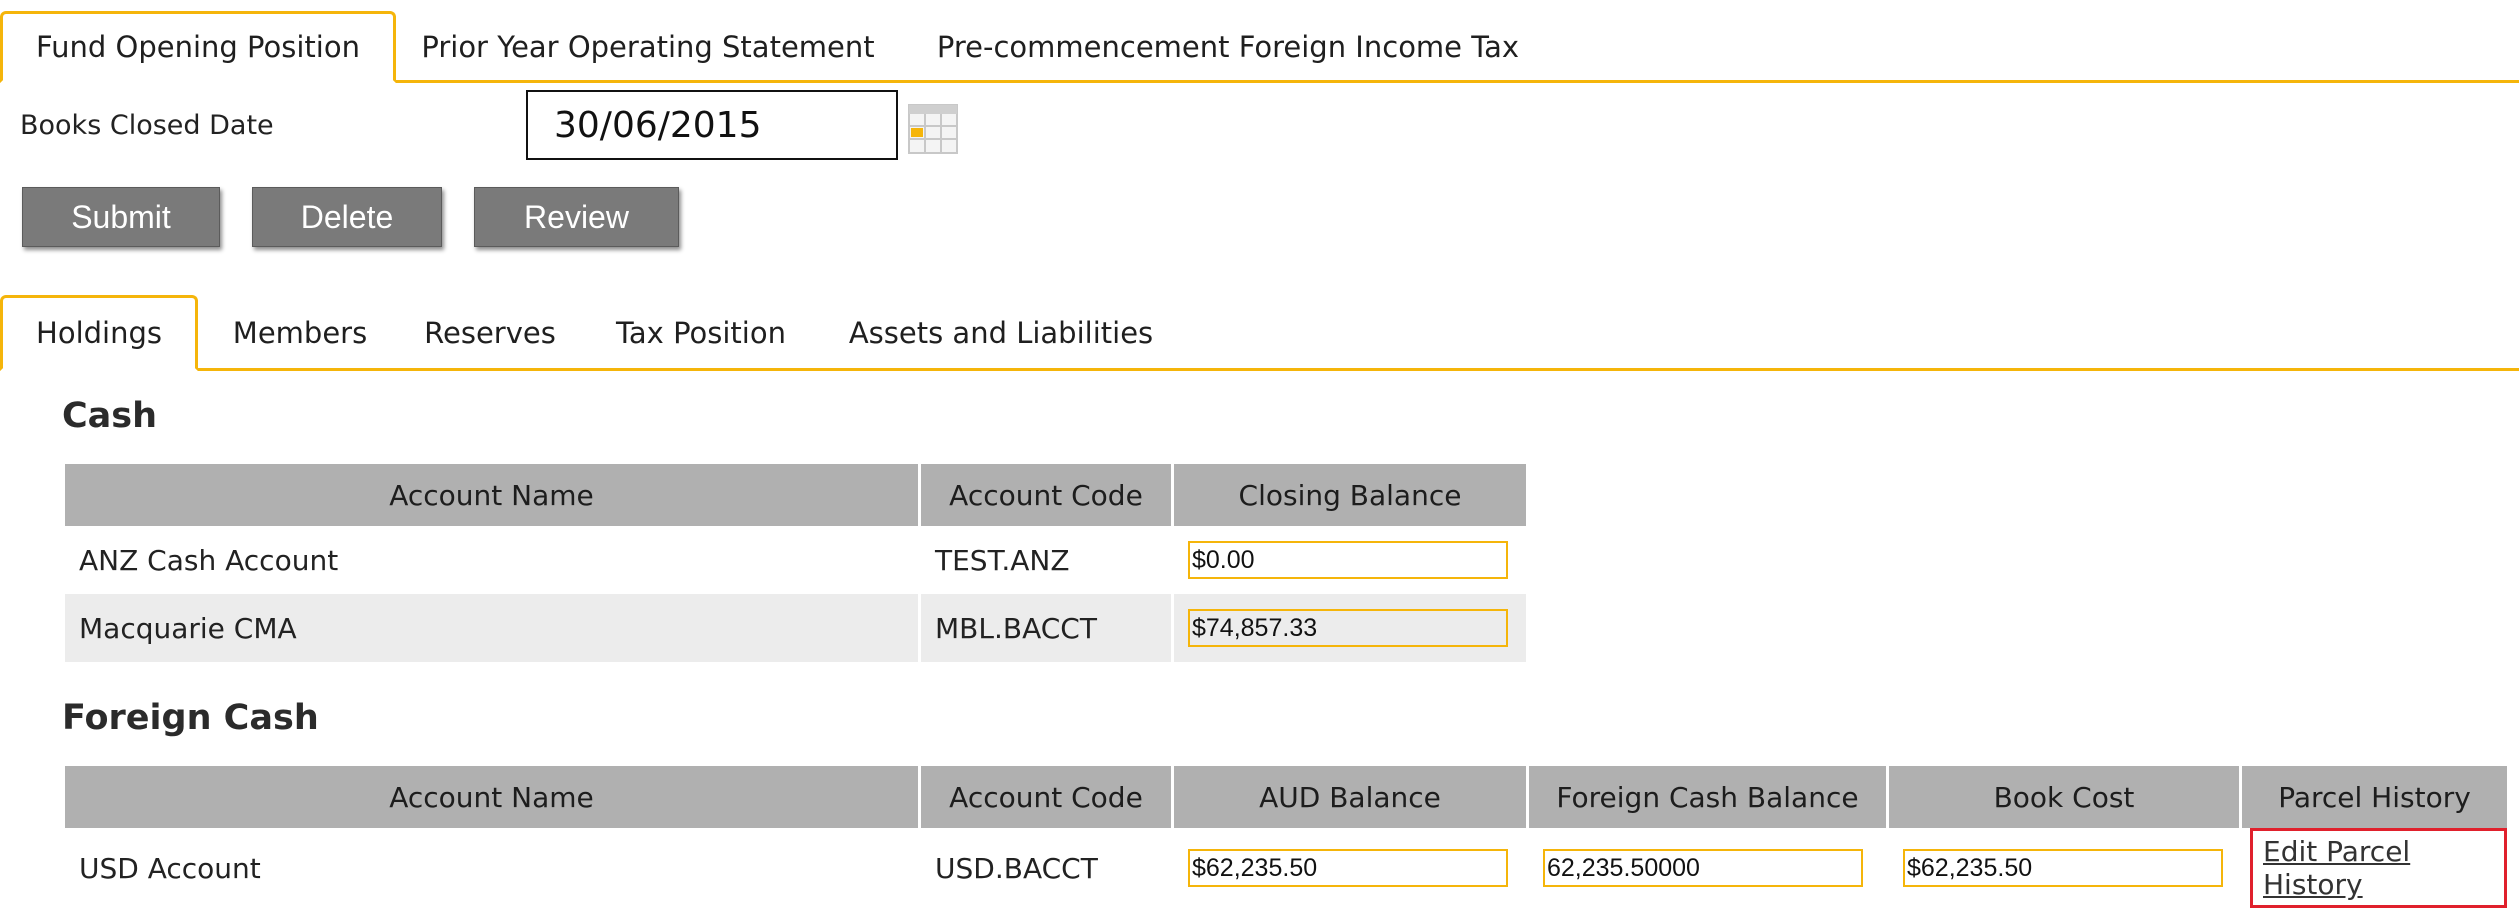 This screenshot has width=2519, height=908. What do you see at coordinates (347, 217) in the screenshot?
I see `delete-button: Delete` at bounding box center [347, 217].